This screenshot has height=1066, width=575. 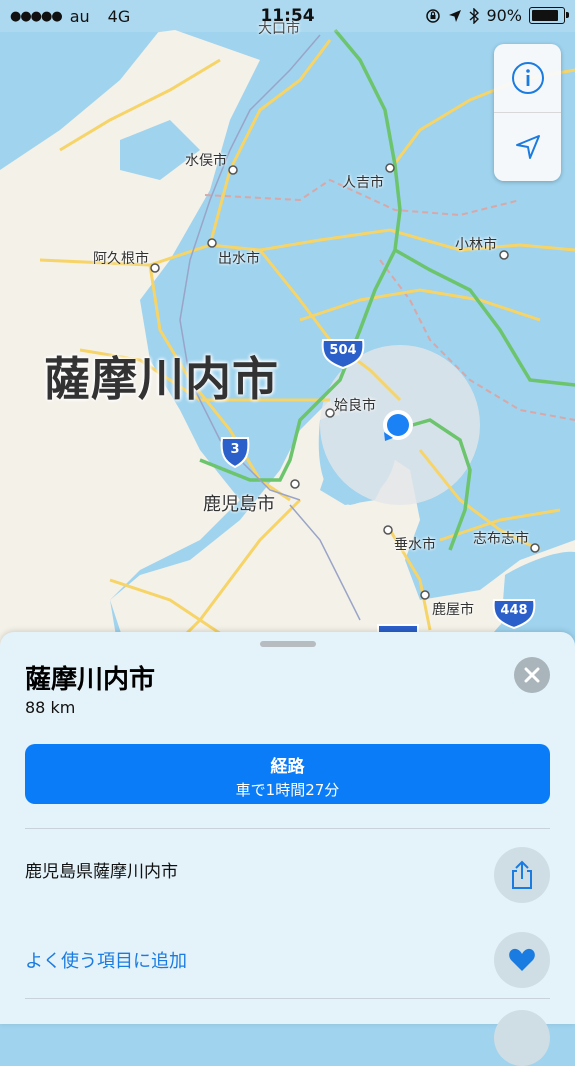 I want to click on location-arrow-icon, so click(x=527, y=147).